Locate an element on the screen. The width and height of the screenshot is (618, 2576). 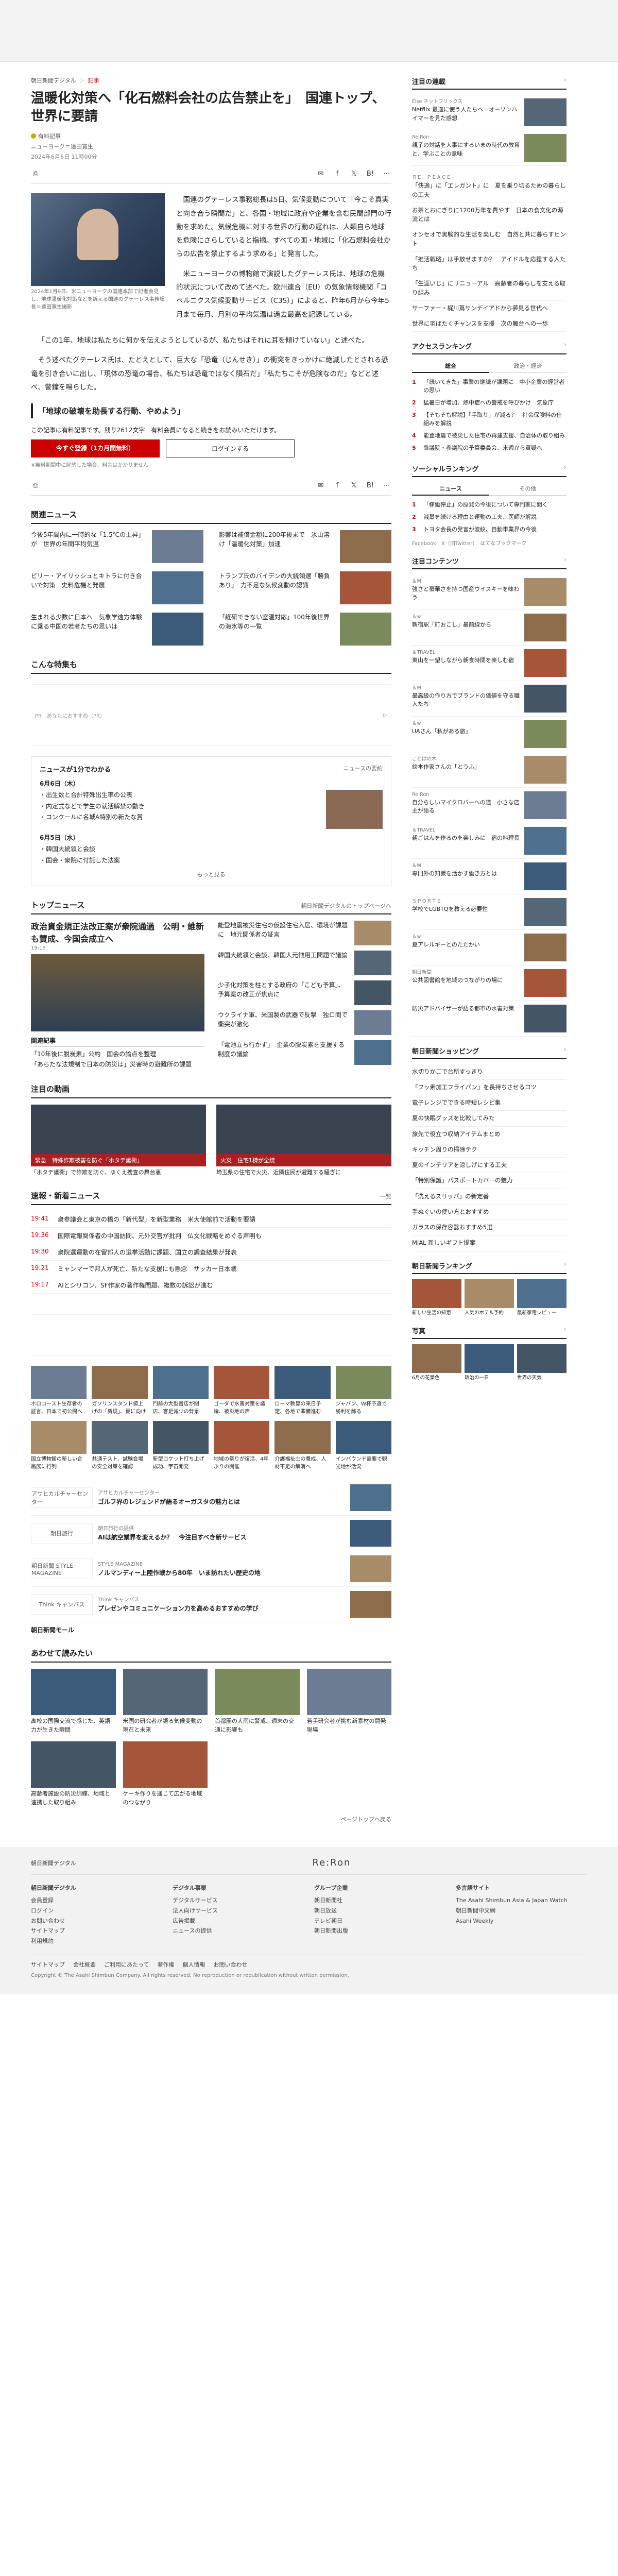
shopping-item: ガラスの保存容器おすすめ5選 is located at coordinates (489, 1228).